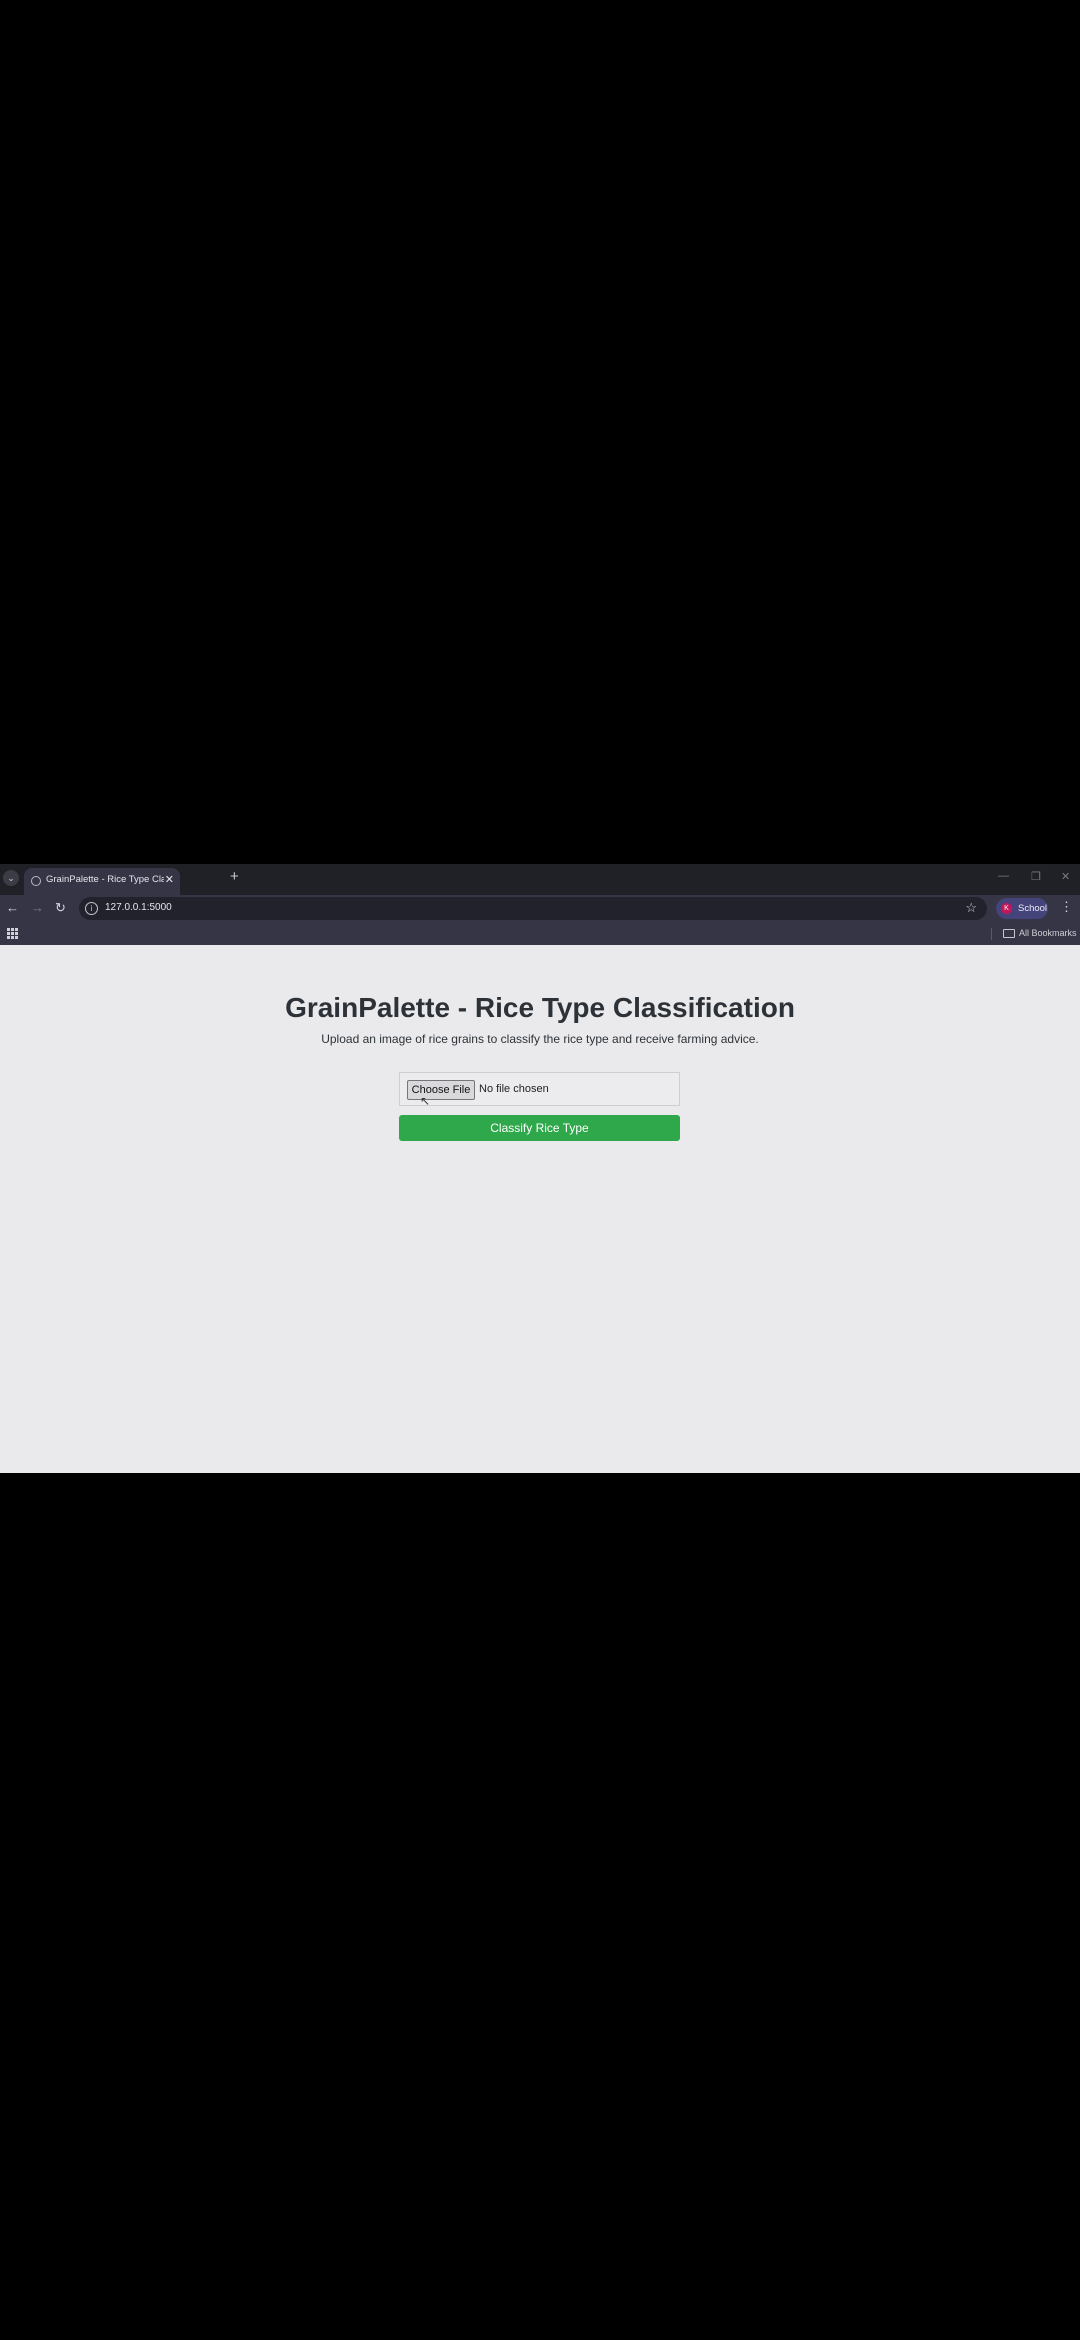 This screenshot has width=1080, height=2340. I want to click on file-status: No file chosen, so click(514, 1089).